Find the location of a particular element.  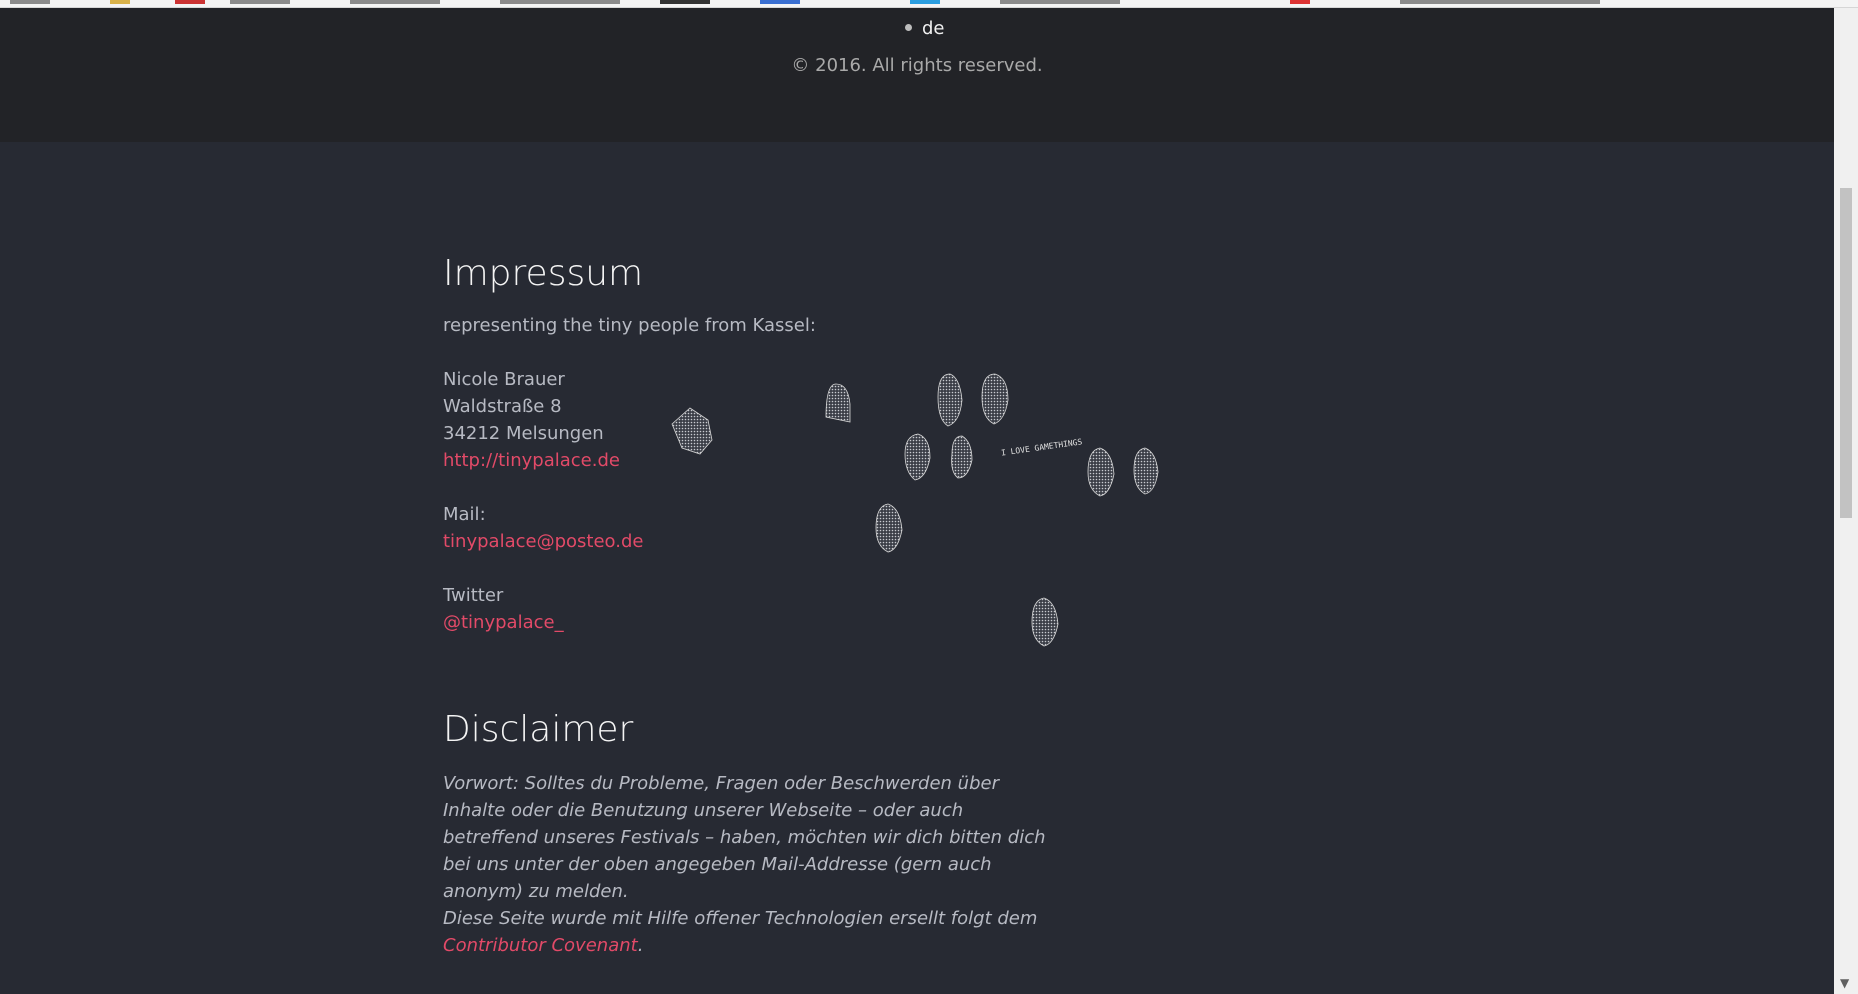

language-item: de is located at coordinates (925, 28).